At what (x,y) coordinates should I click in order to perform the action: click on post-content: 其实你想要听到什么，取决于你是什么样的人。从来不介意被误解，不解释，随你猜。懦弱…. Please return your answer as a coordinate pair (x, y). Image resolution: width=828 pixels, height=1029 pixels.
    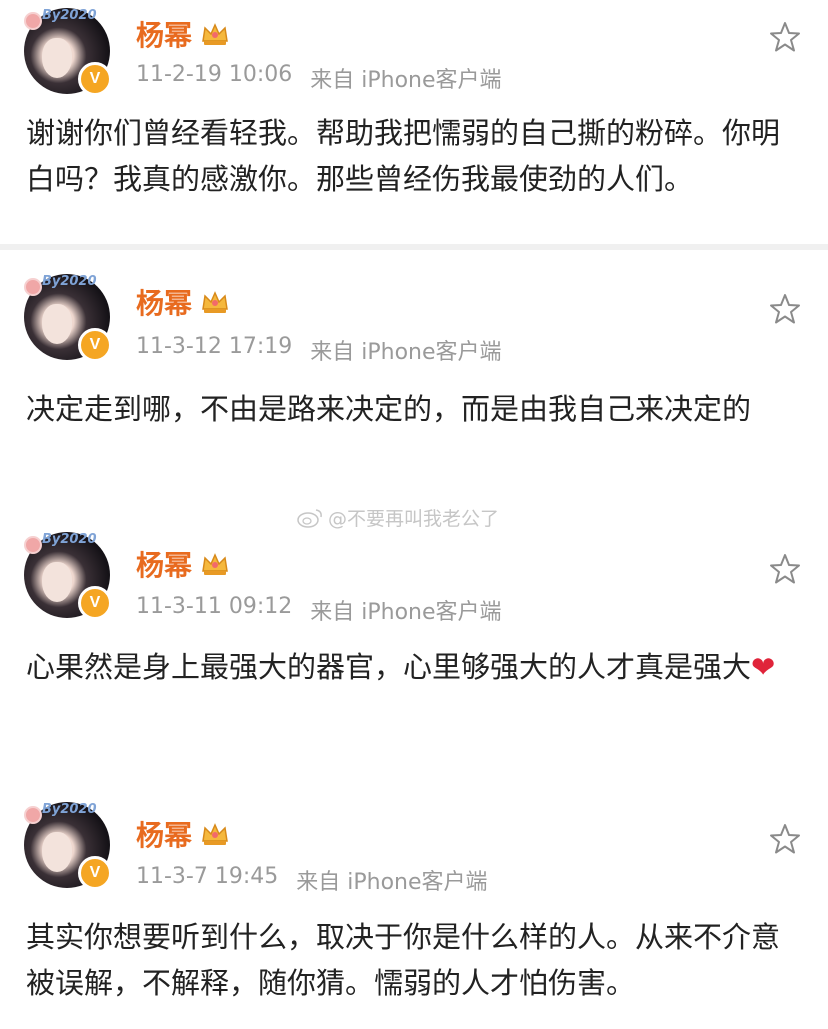
    Looking at the image, I should click on (403, 960).